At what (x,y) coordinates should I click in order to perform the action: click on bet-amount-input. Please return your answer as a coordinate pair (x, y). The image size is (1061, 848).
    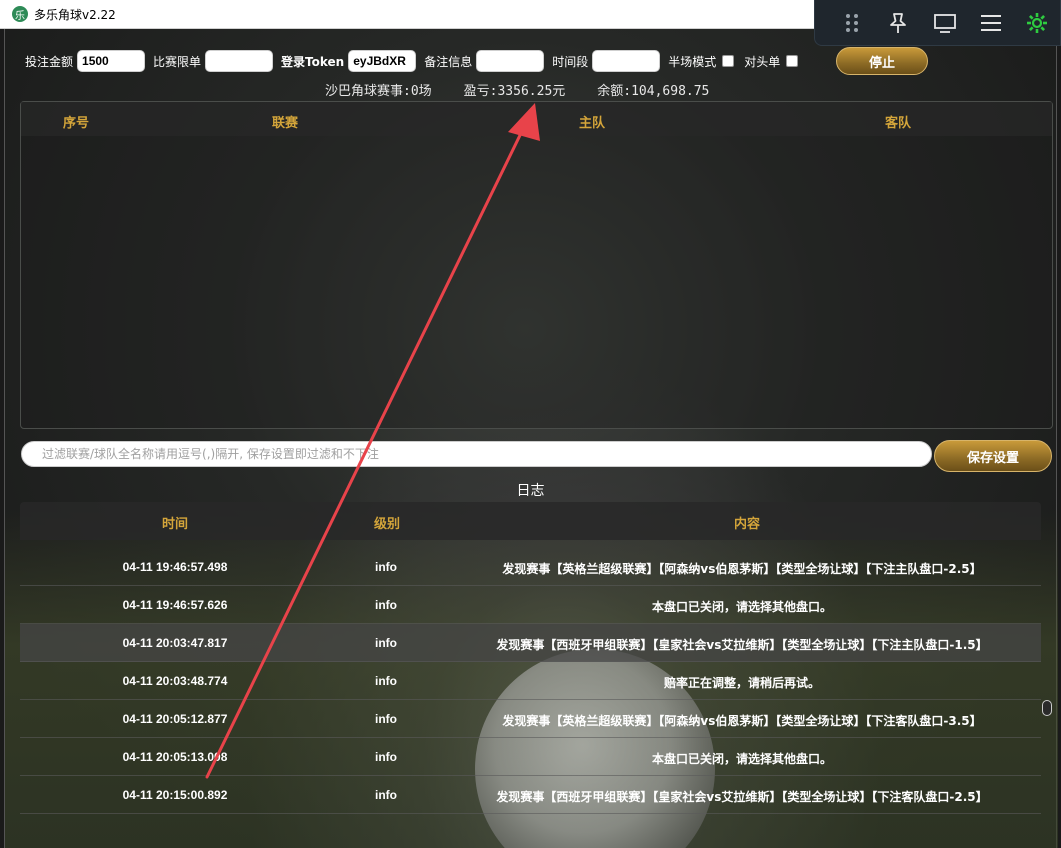
    Looking at the image, I should click on (111, 61).